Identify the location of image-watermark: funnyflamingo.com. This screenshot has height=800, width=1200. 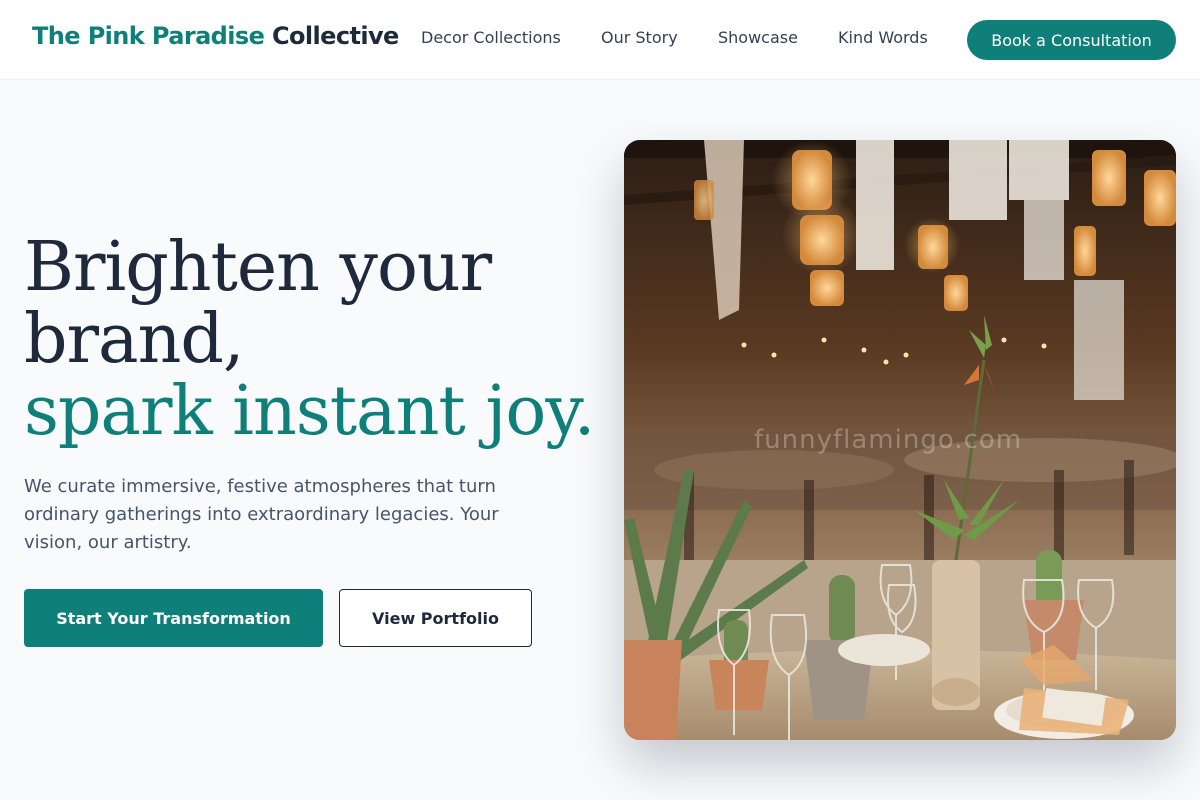
(888, 440).